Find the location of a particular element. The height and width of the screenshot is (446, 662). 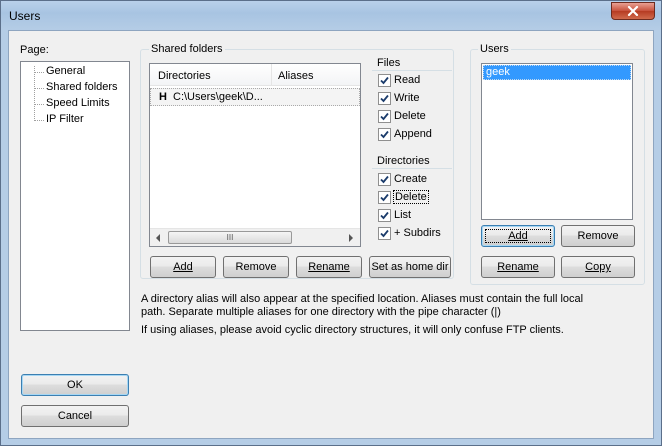

cancel-button: Cancel is located at coordinates (75, 416).